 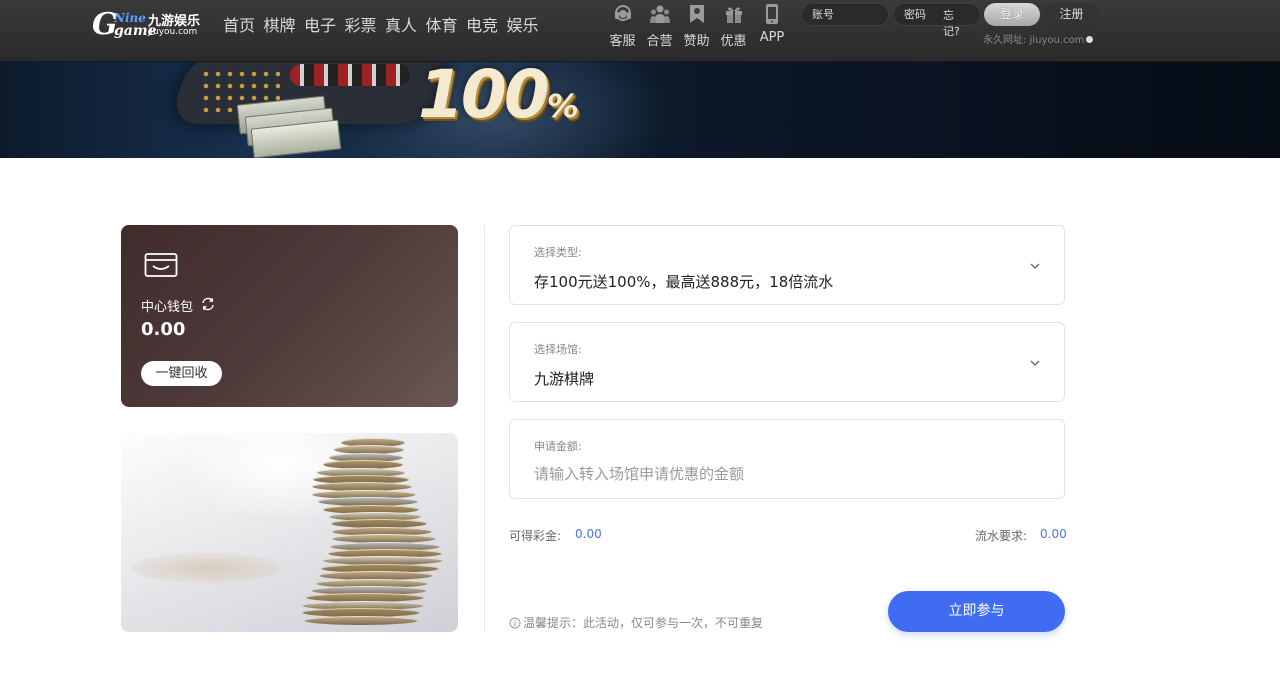 What do you see at coordinates (562, 106) in the screenshot?
I see `banner-percent-sign: %` at bounding box center [562, 106].